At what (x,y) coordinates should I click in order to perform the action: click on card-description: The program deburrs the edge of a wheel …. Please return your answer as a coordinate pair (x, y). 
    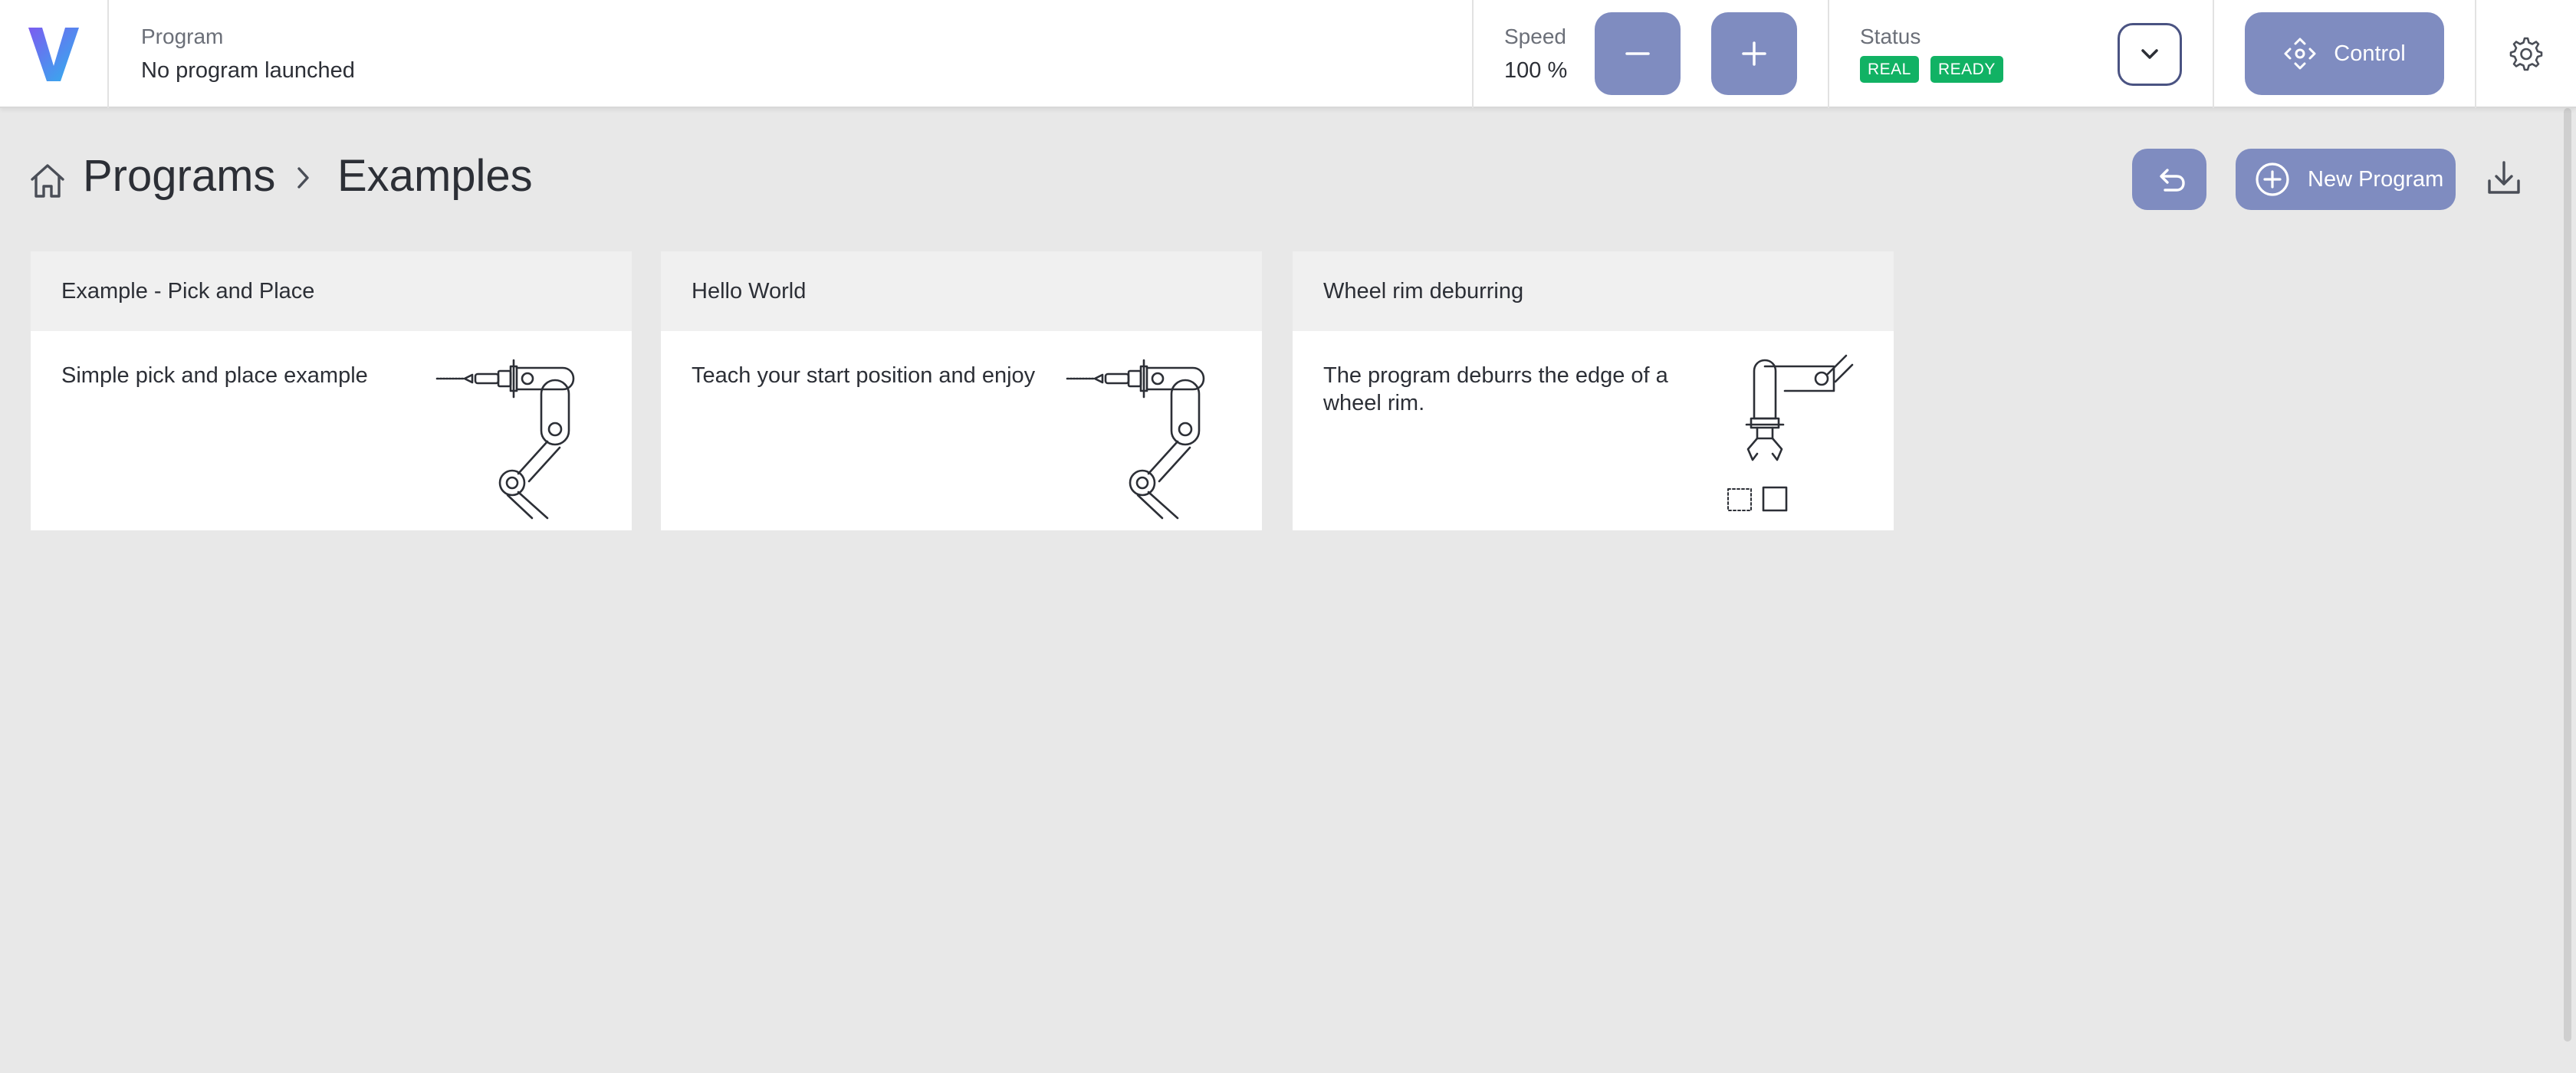
    Looking at the image, I should click on (1496, 389).